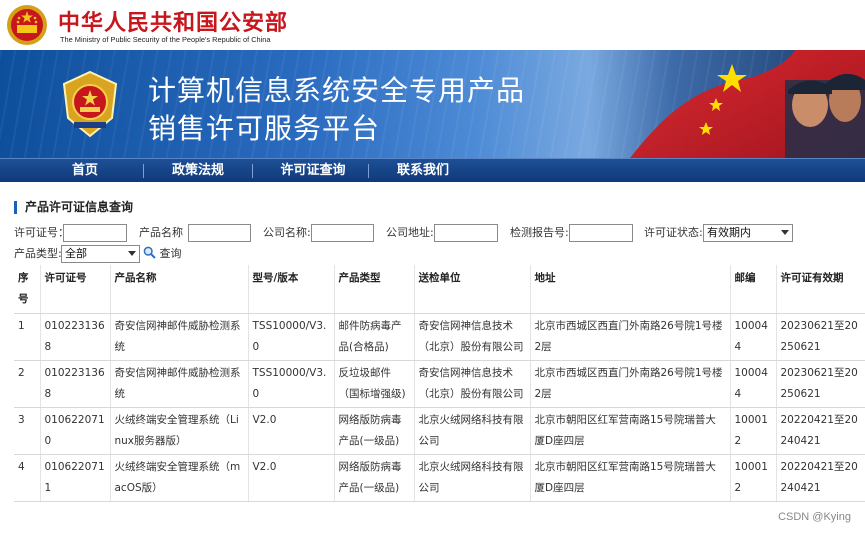 This screenshot has width=865, height=535. What do you see at coordinates (75, 431) in the screenshot?
I see `cell-license-no: 0106220710` at bounding box center [75, 431].